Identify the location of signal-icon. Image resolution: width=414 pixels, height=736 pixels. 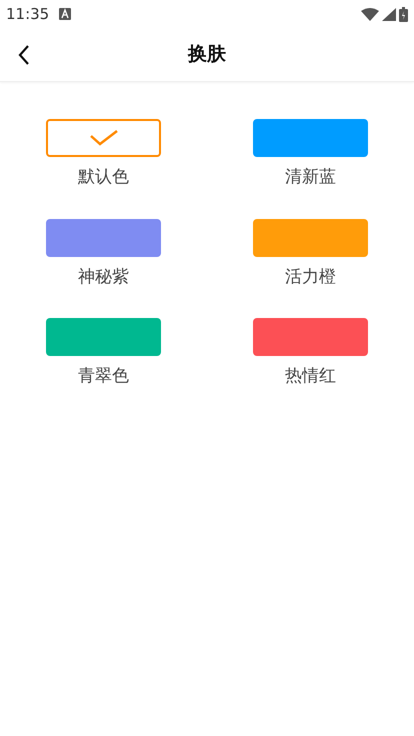
(389, 14).